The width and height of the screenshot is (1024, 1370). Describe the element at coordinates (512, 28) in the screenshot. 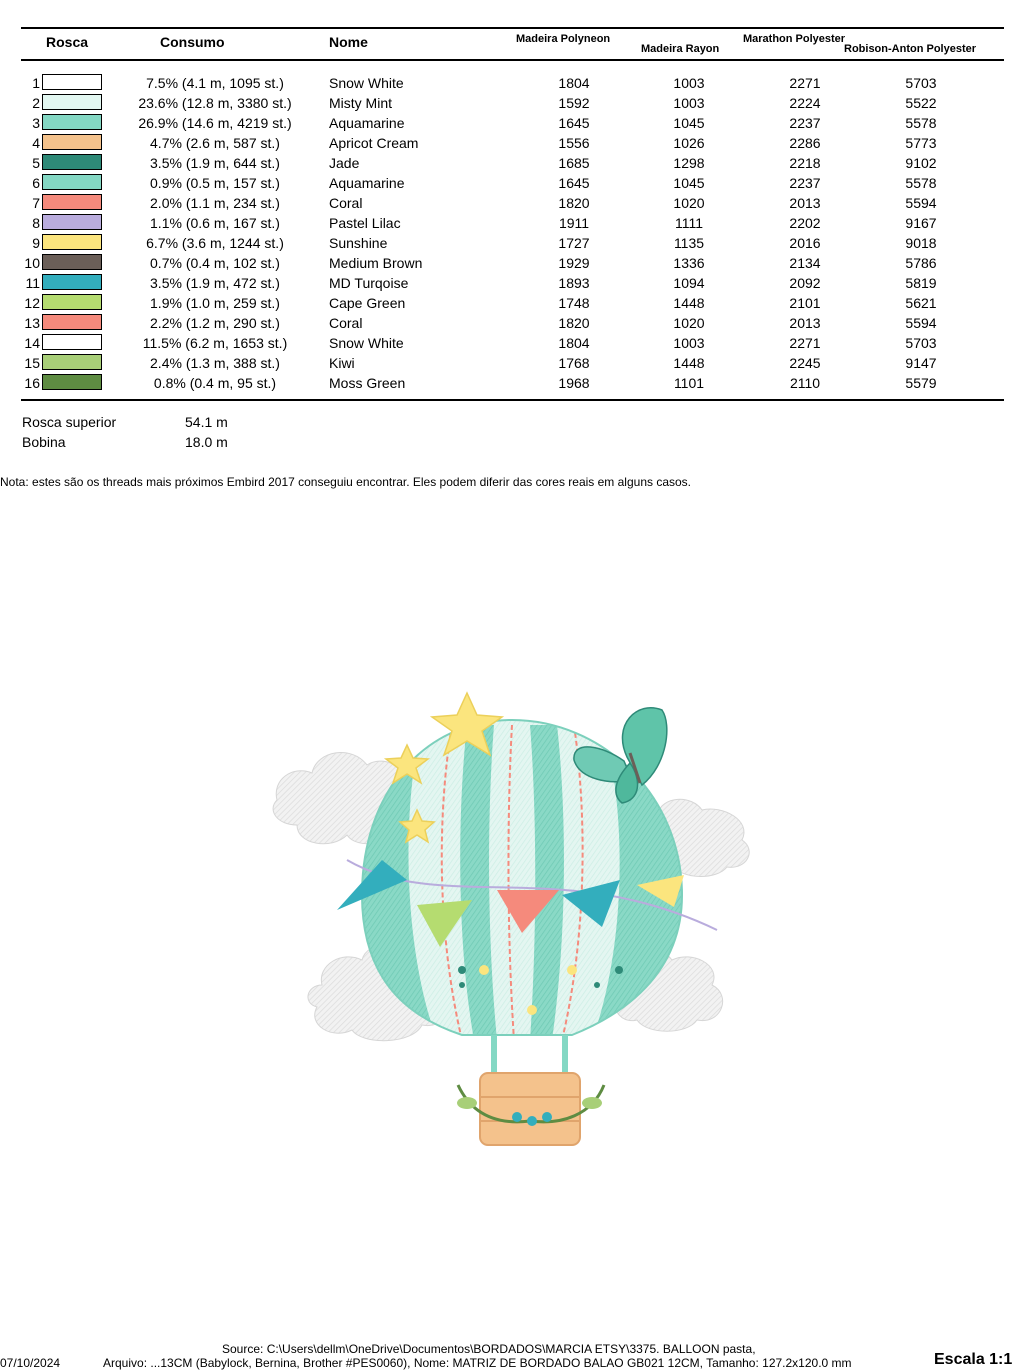

I see `table-top-rule` at that location.